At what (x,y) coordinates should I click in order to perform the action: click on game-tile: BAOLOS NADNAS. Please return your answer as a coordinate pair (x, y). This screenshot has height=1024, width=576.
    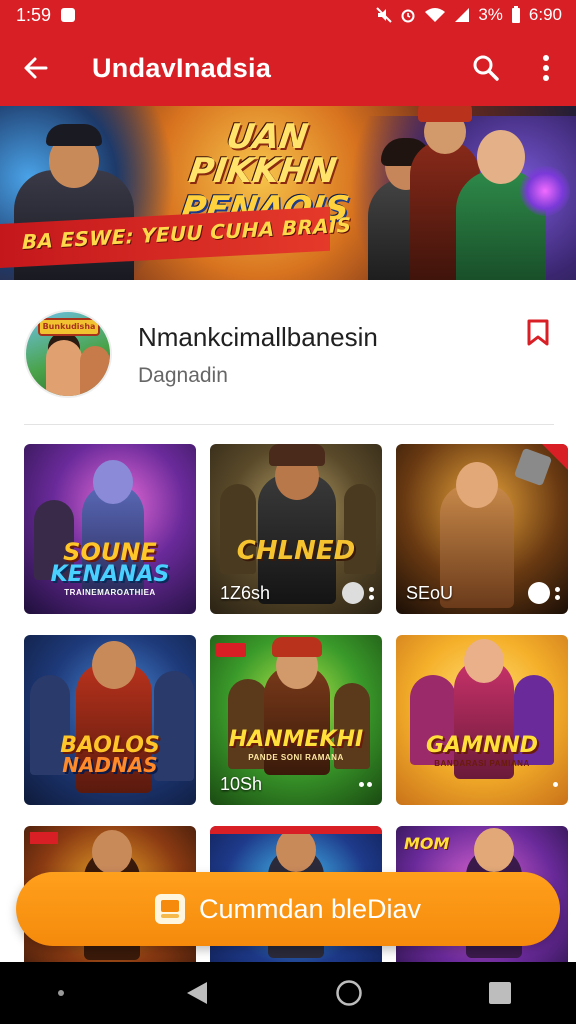
    Looking at the image, I should click on (110, 720).